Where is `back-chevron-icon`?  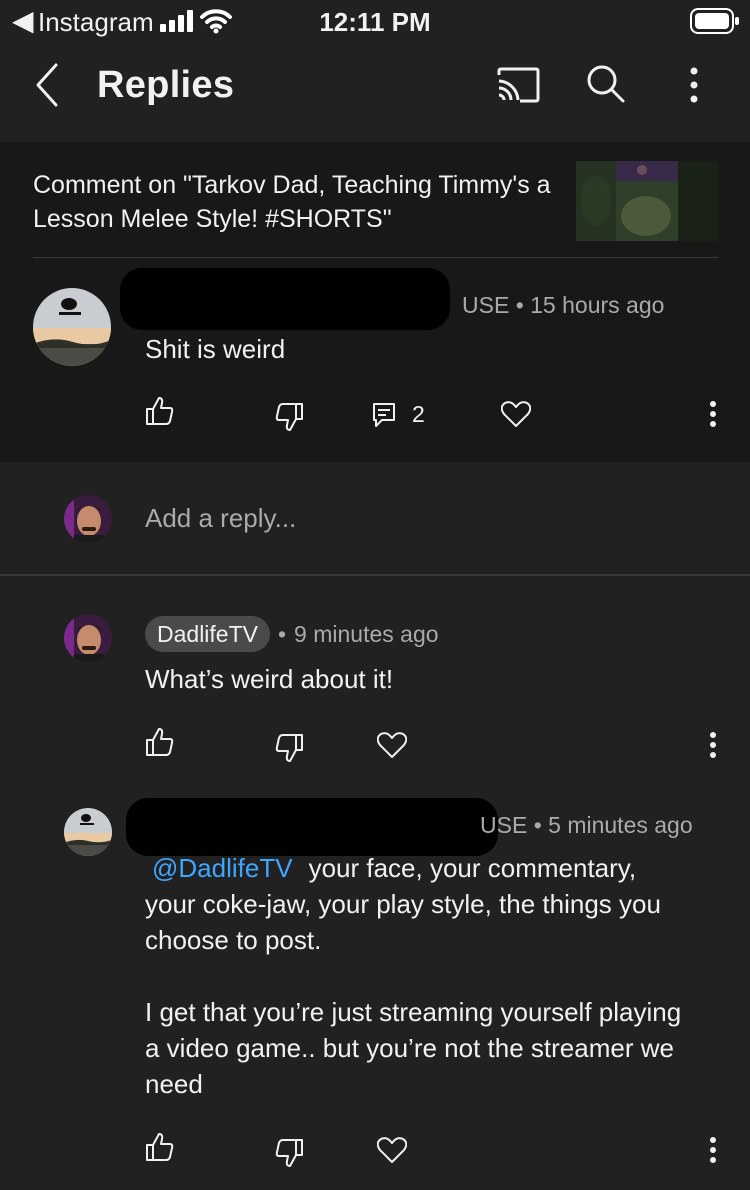
back-chevron-icon is located at coordinates (47, 87).